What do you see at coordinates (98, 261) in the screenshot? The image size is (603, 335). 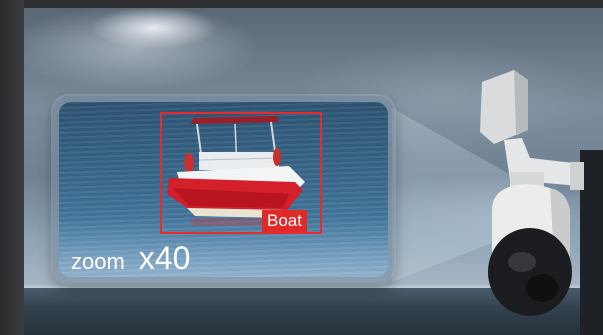 I see `zoom-caption-word: zoom` at bounding box center [98, 261].